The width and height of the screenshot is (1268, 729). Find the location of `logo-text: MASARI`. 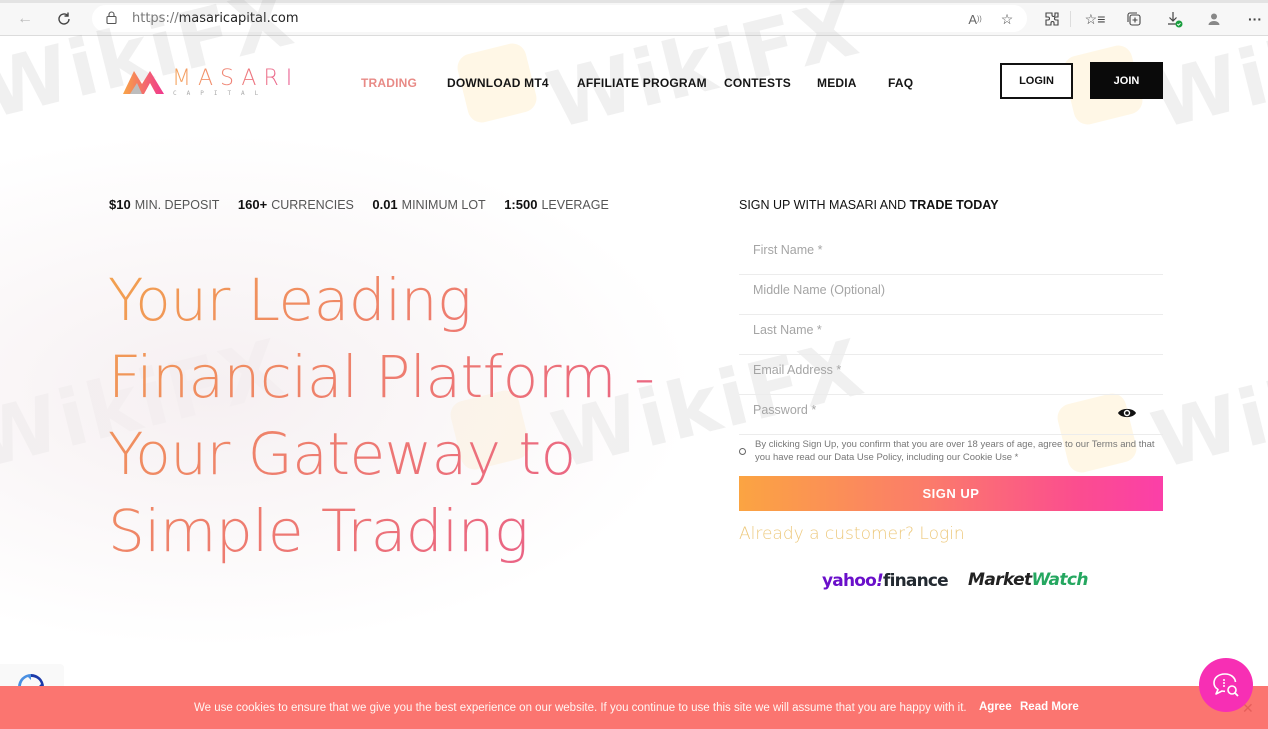

logo-text: MASARI is located at coordinates (236, 78).